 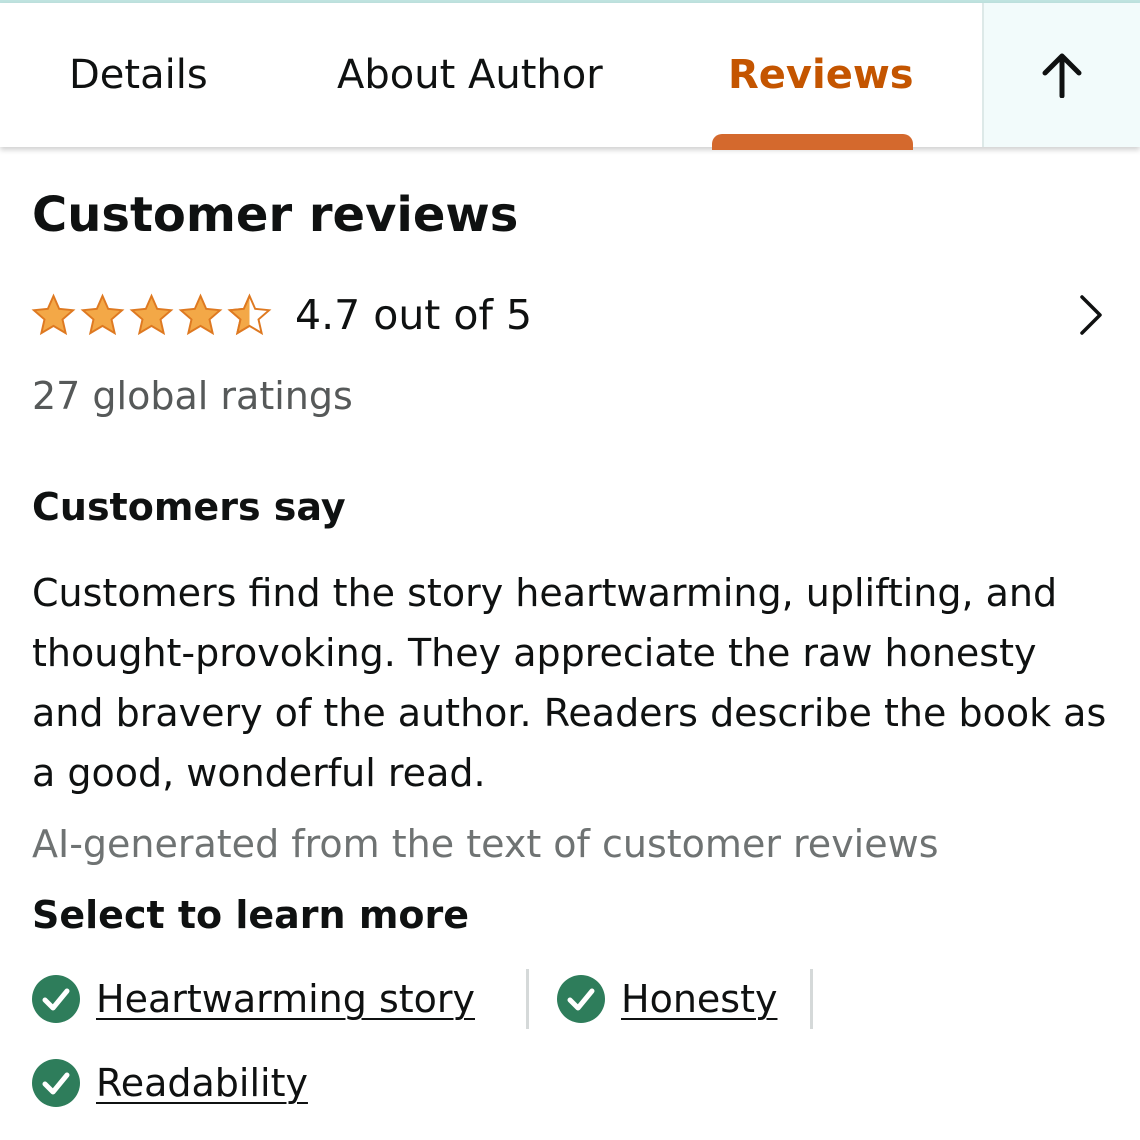 I want to click on back-to-top-button, so click(x=1061, y=75).